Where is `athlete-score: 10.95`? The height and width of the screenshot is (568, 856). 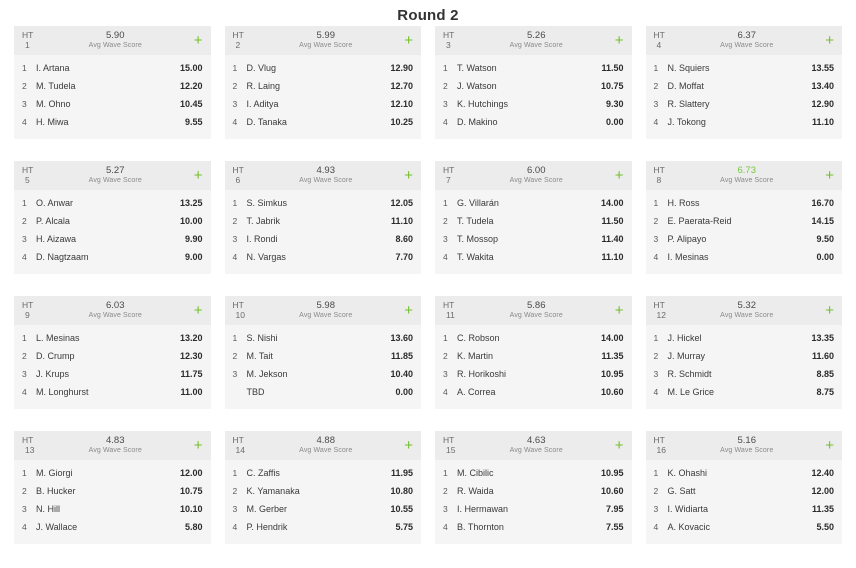
athlete-score: 10.95 is located at coordinates (612, 473).